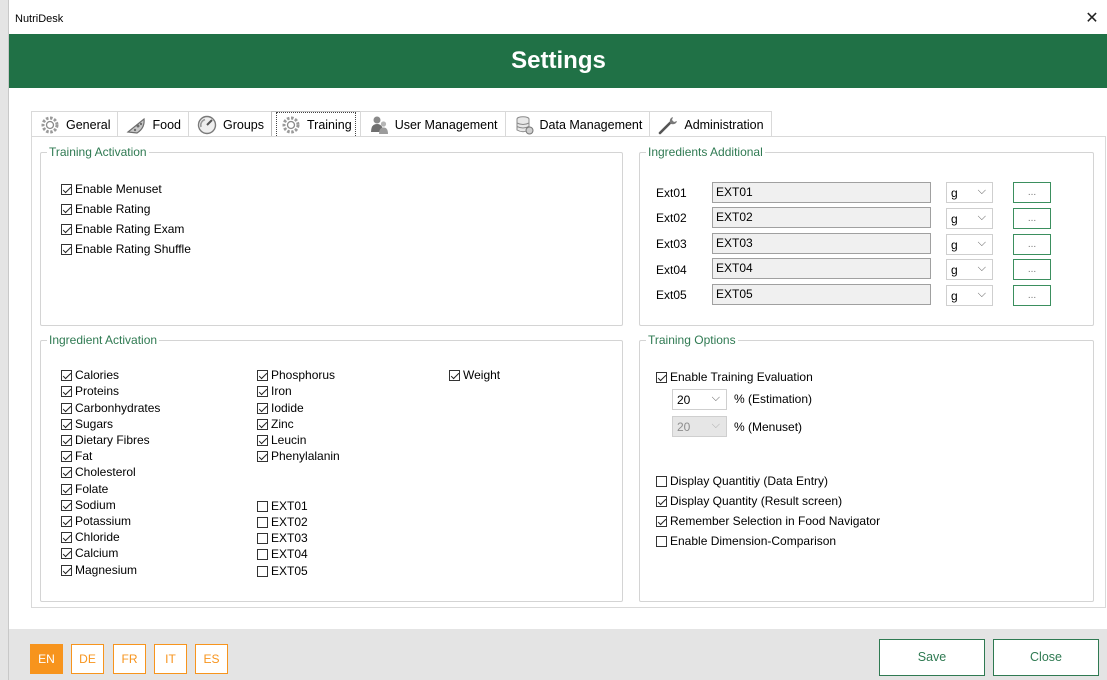 The image size is (1107, 680). Describe the element at coordinates (289, 571) in the screenshot. I see `checkbox-label: EXT05` at that location.